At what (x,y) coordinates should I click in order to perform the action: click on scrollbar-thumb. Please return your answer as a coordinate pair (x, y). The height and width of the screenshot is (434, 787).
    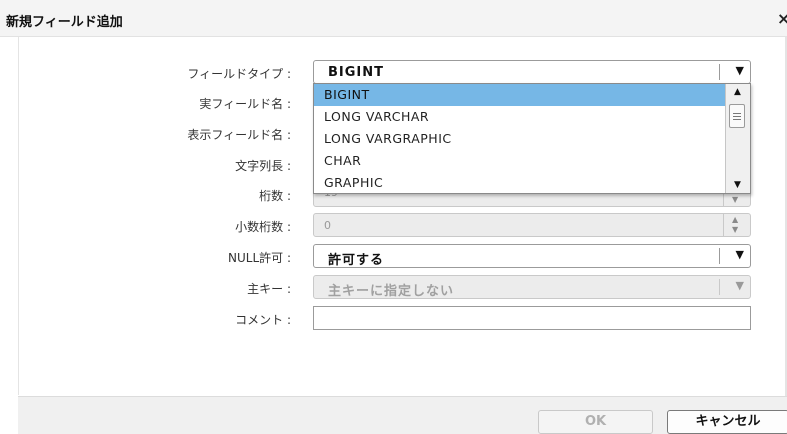
    Looking at the image, I should click on (737, 116).